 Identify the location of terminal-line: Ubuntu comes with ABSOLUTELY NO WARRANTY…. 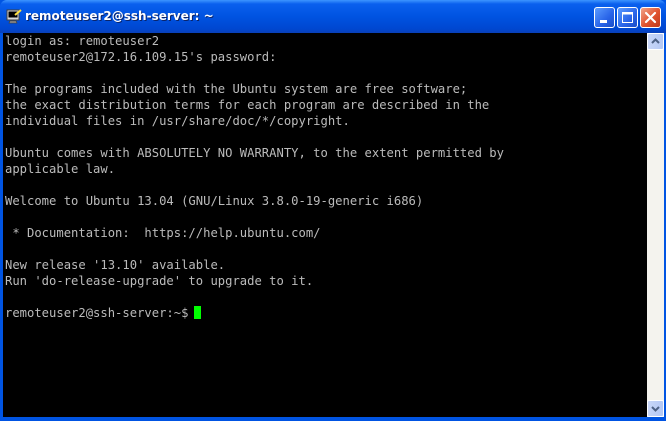
(254, 153).